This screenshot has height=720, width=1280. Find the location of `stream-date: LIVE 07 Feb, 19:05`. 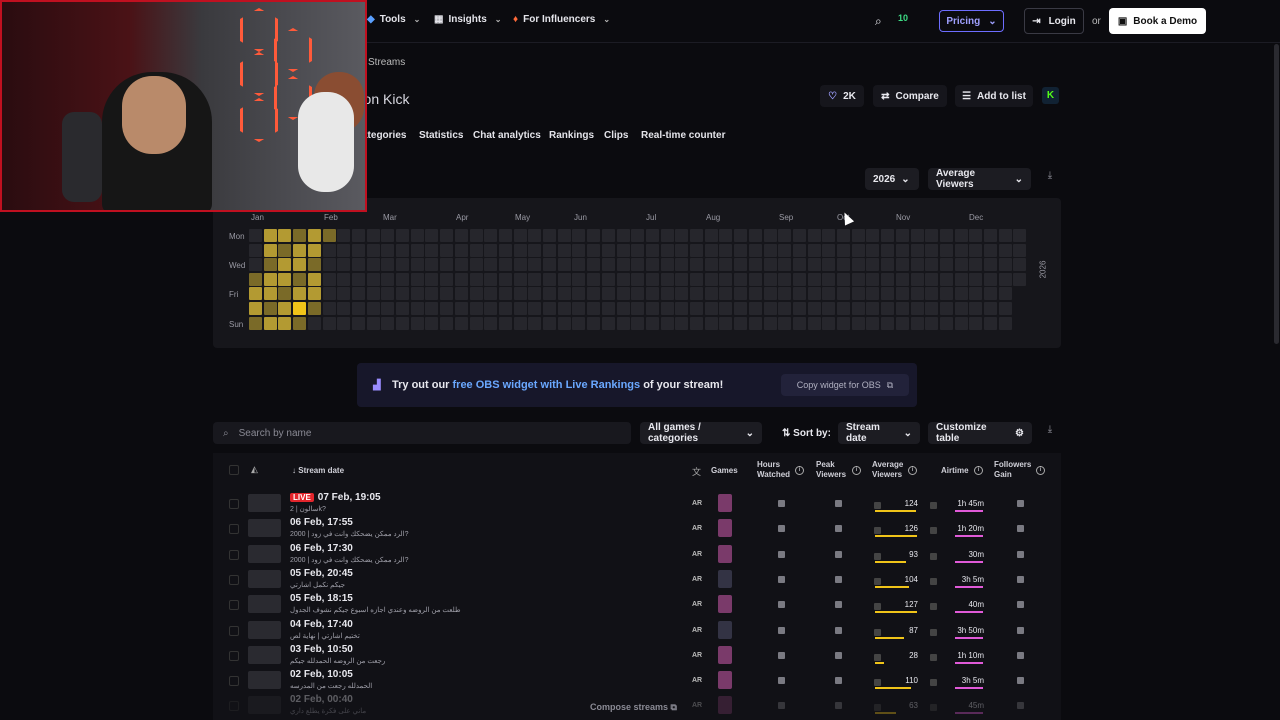

stream-date: LIVE 07 Feb, 19:05 is located at coordinates (335, 497).